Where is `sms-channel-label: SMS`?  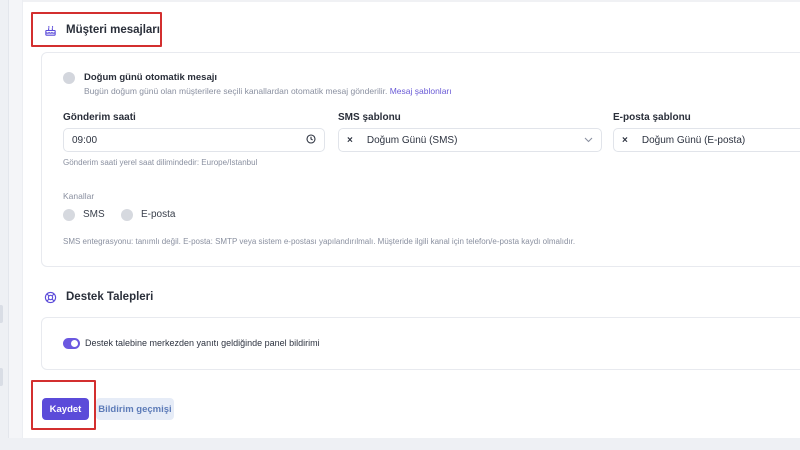
sms-channel-label: SMS is located at coordinates (94, 214).